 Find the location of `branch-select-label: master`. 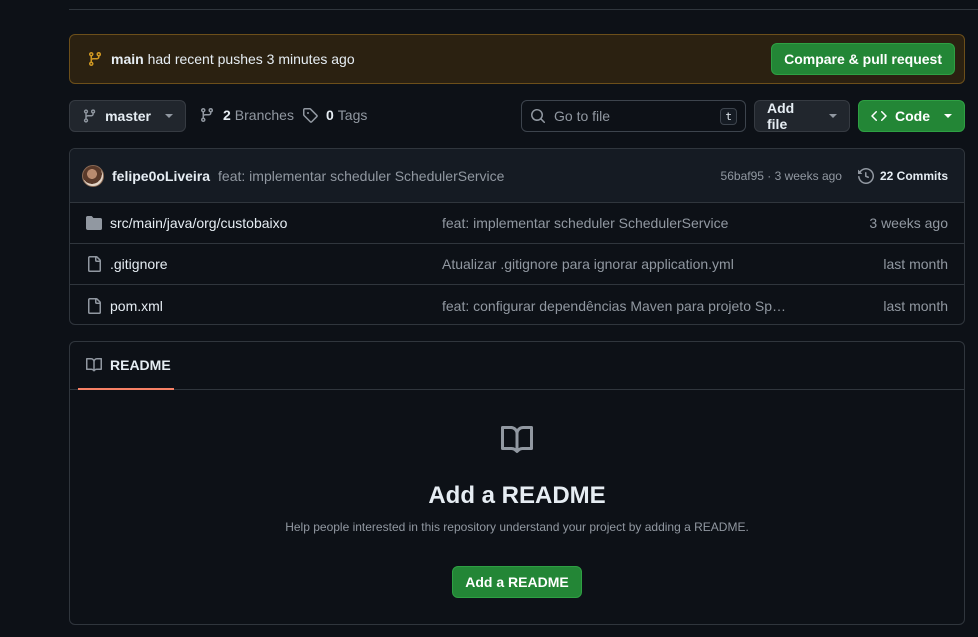

branch-select-label: master is located at coordinates (128, 116).